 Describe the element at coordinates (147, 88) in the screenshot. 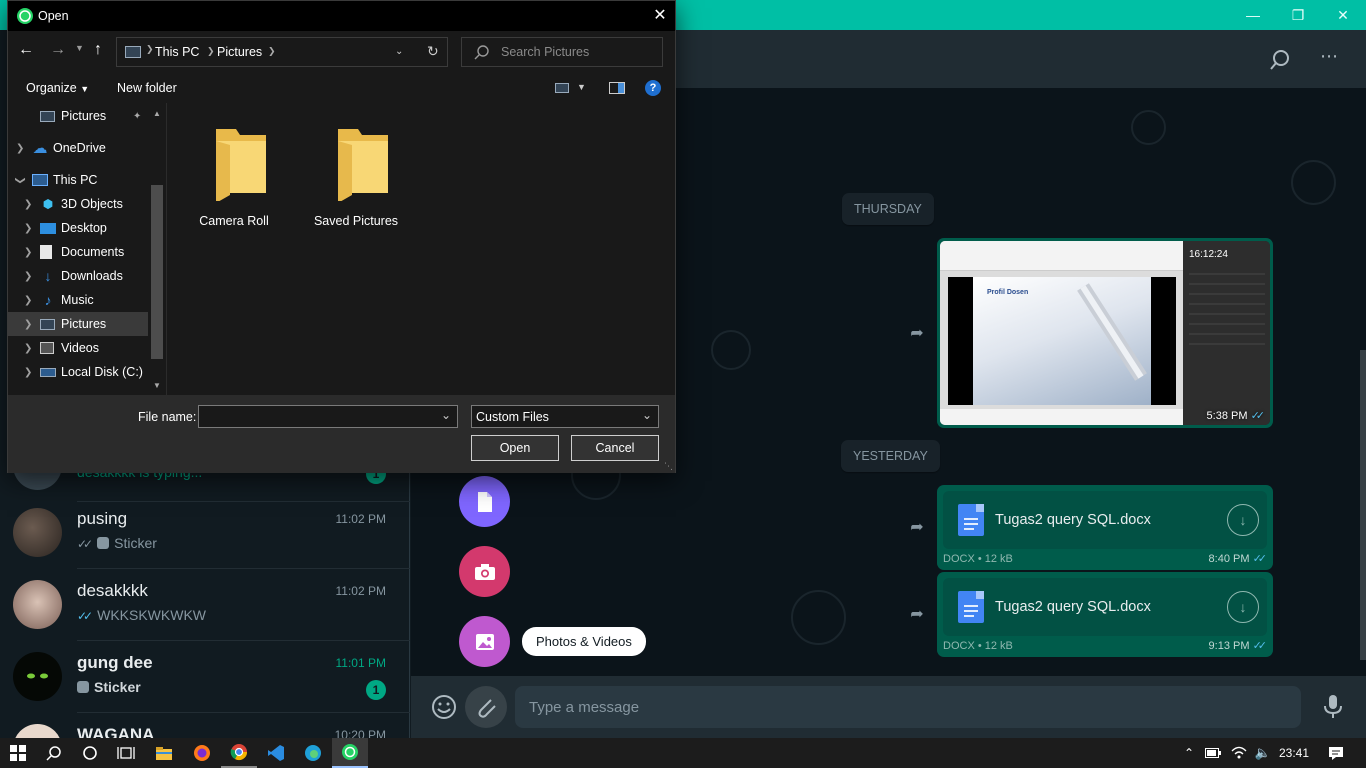

I see `new-folder-button: New folder` at that location.